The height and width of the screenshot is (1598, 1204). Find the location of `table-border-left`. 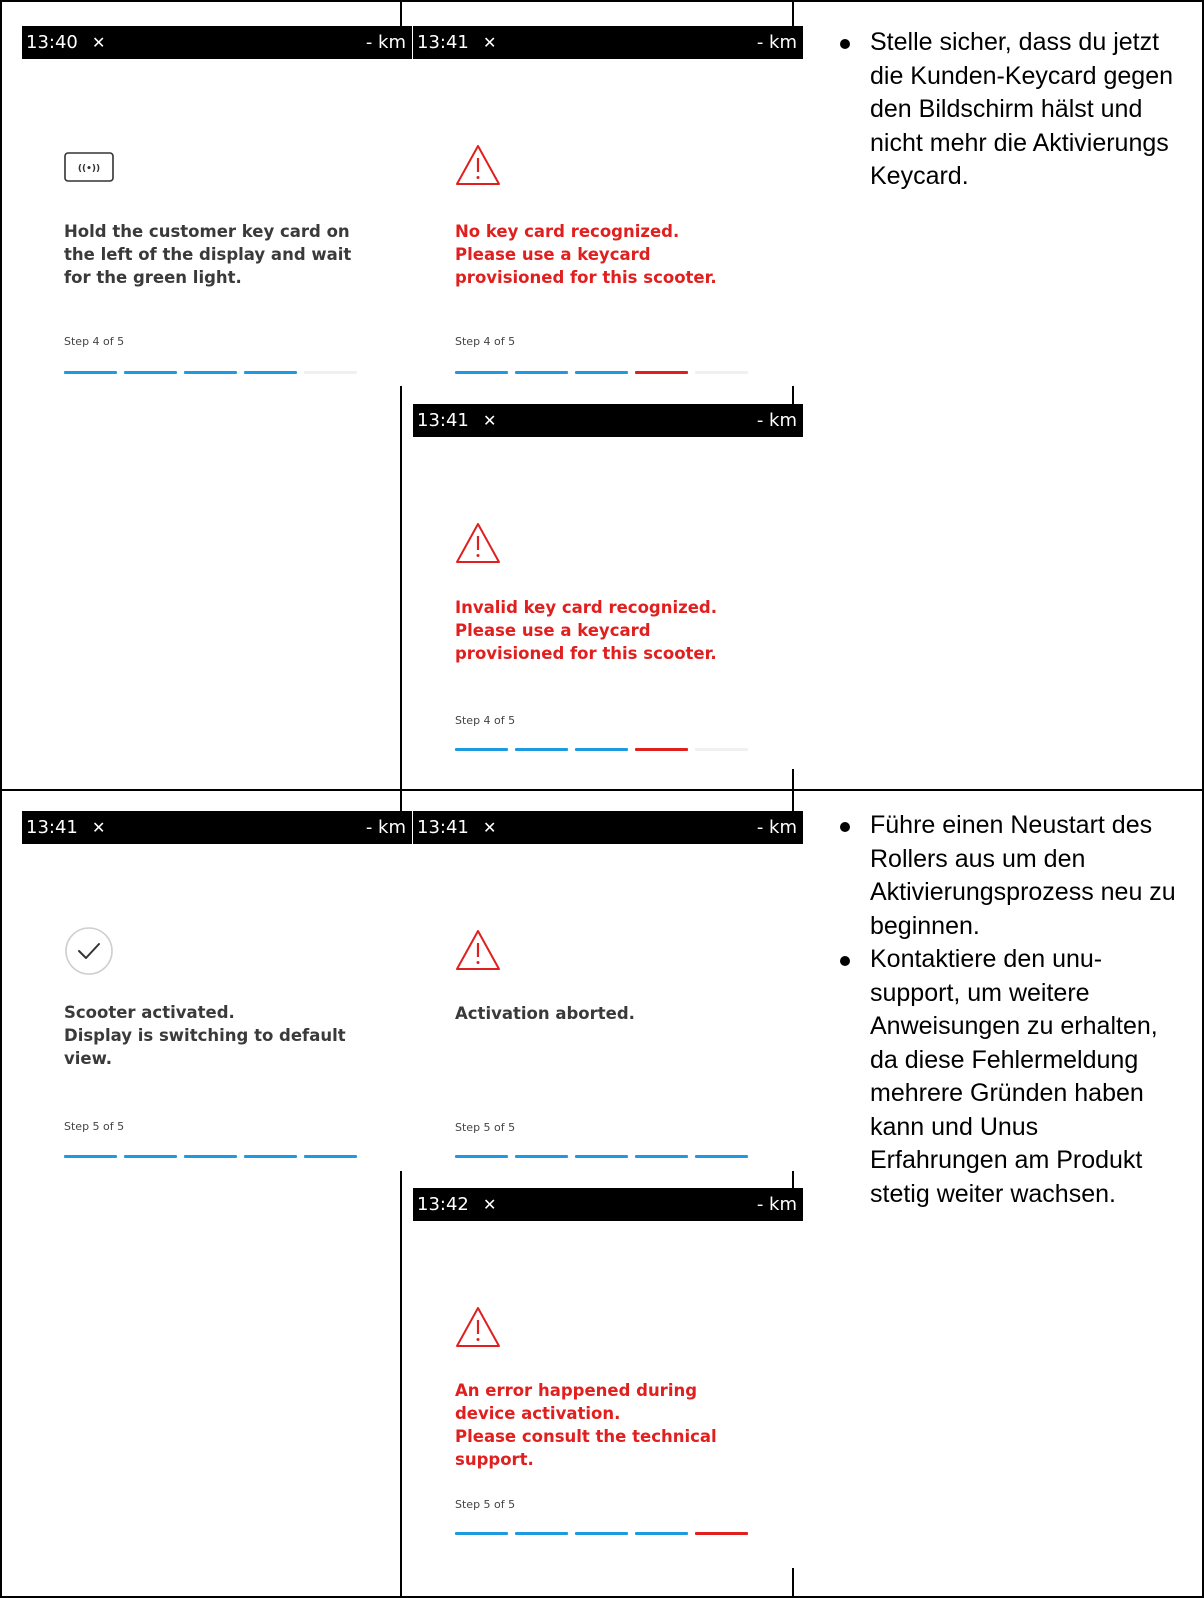

table-border-left is located at coordinates (1, 799).